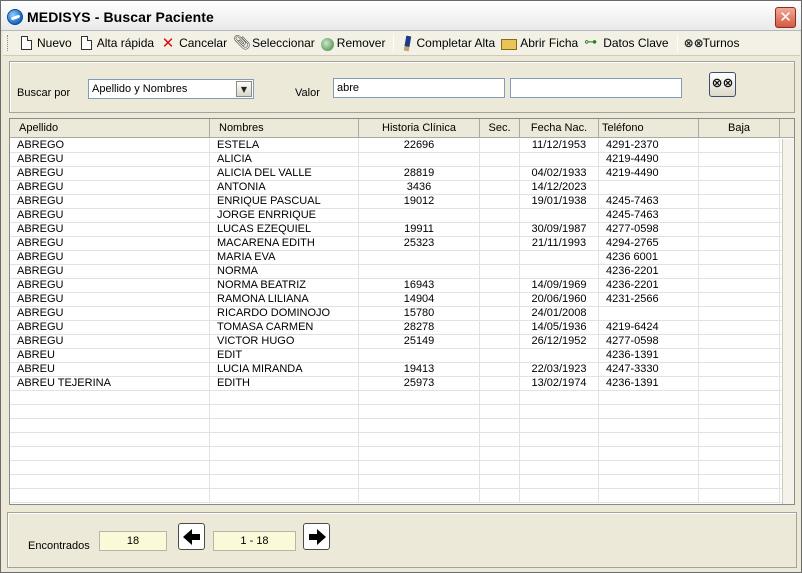 This screenshot has width=802, height=573. What do you see at coordinates (284, 202) in the screenshot?
I see `cell-nombres: ENRIQUE PASCUAL` at bounding box center [284, 202].